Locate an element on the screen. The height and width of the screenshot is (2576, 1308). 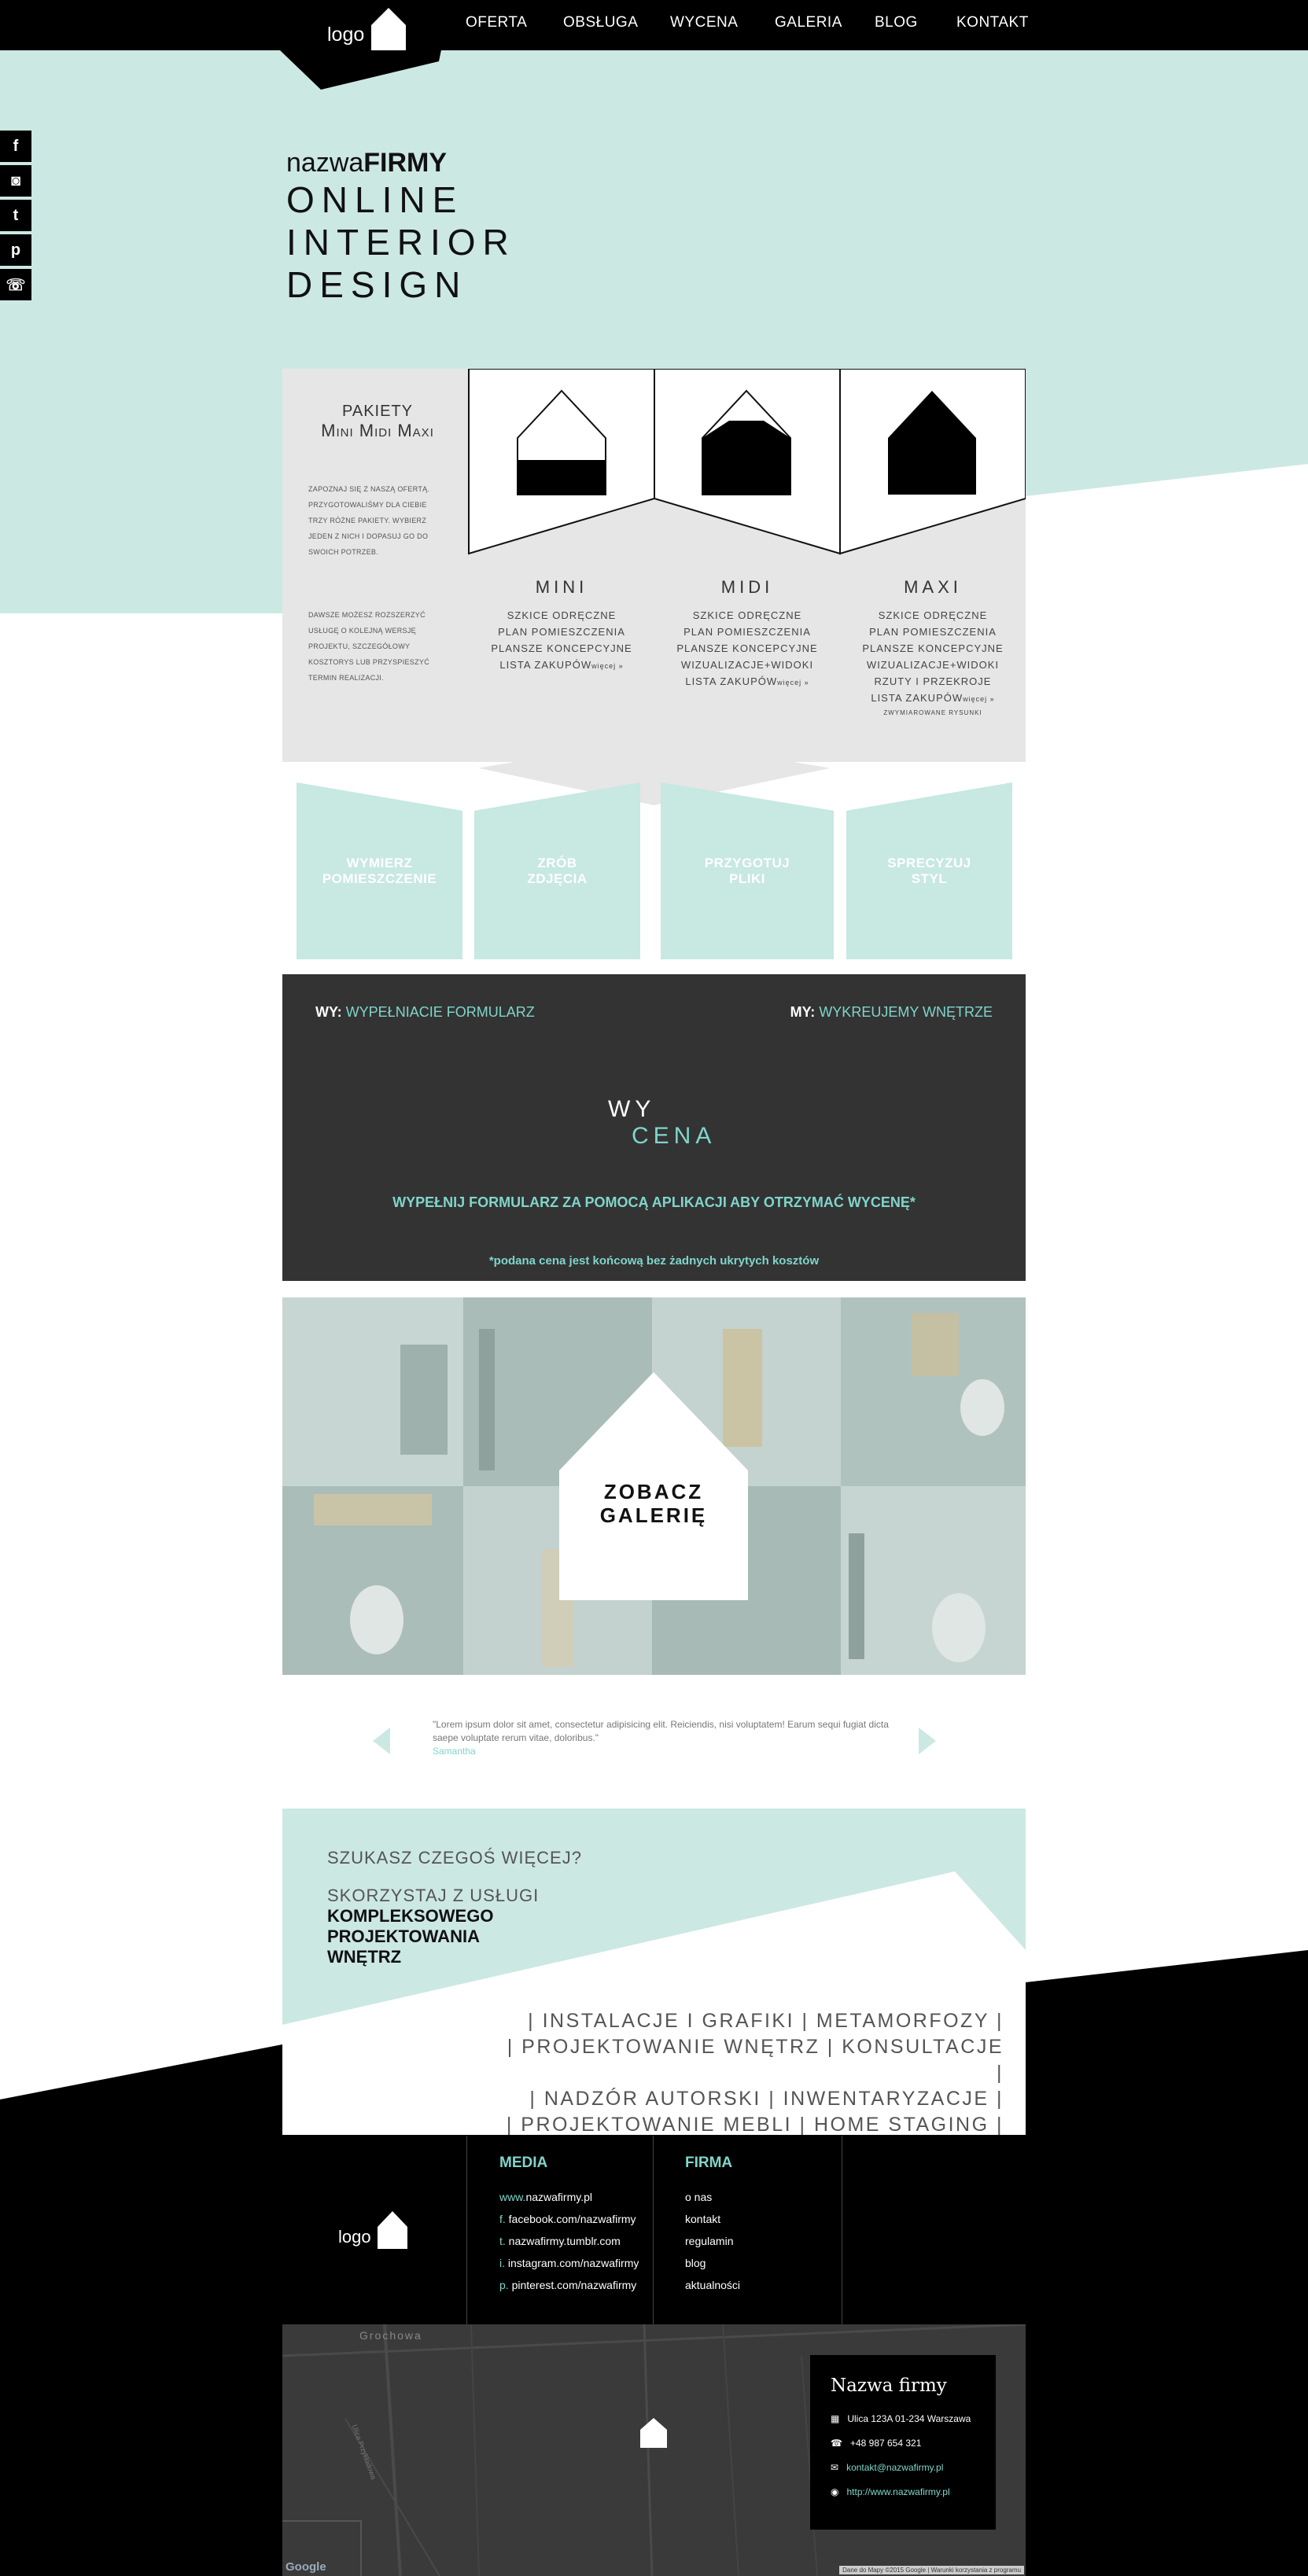
media-heading: MEDIA is located at coordinates (523, 2163).